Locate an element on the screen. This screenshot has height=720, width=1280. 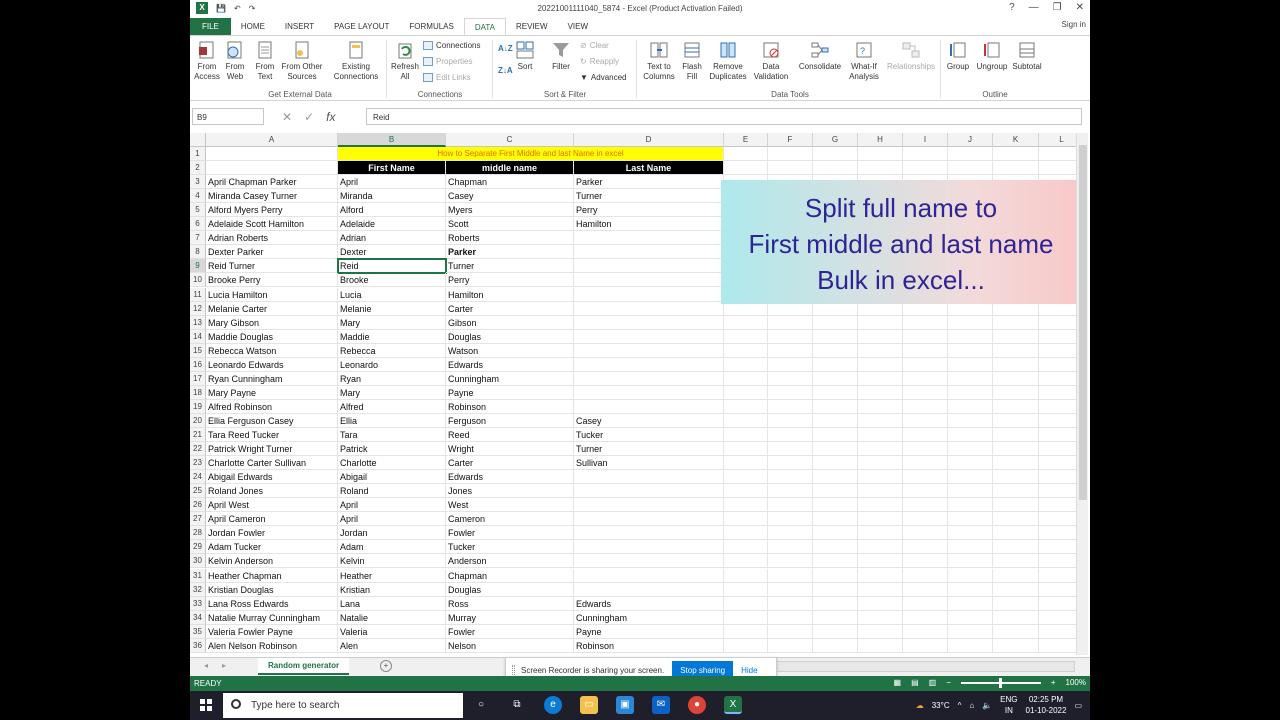
cancel-icon: ✕ is located at coordinates (287, 117).